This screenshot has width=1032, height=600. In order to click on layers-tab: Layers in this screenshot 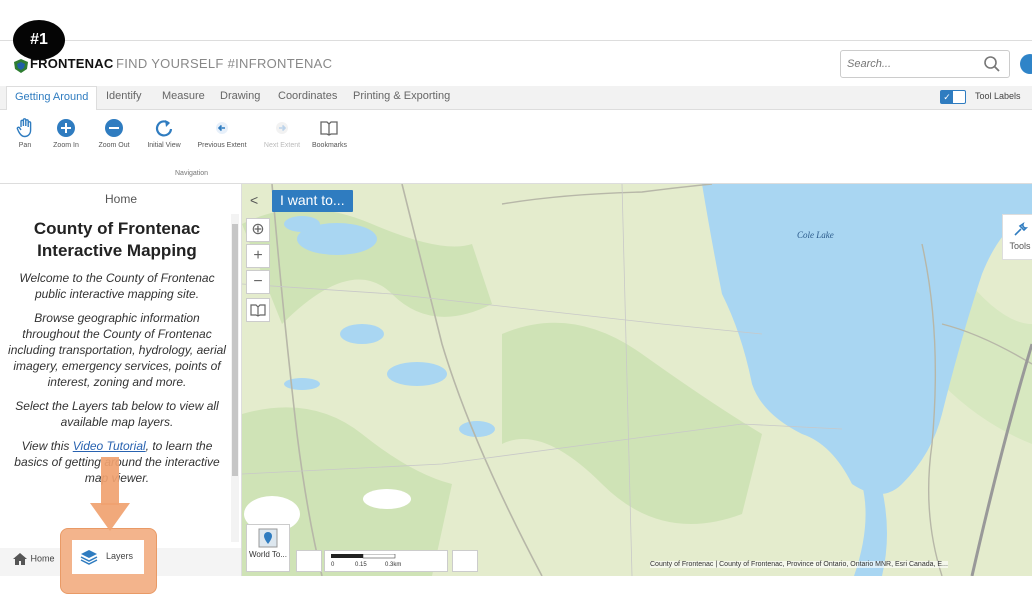, I will do `click(108, 557)`.